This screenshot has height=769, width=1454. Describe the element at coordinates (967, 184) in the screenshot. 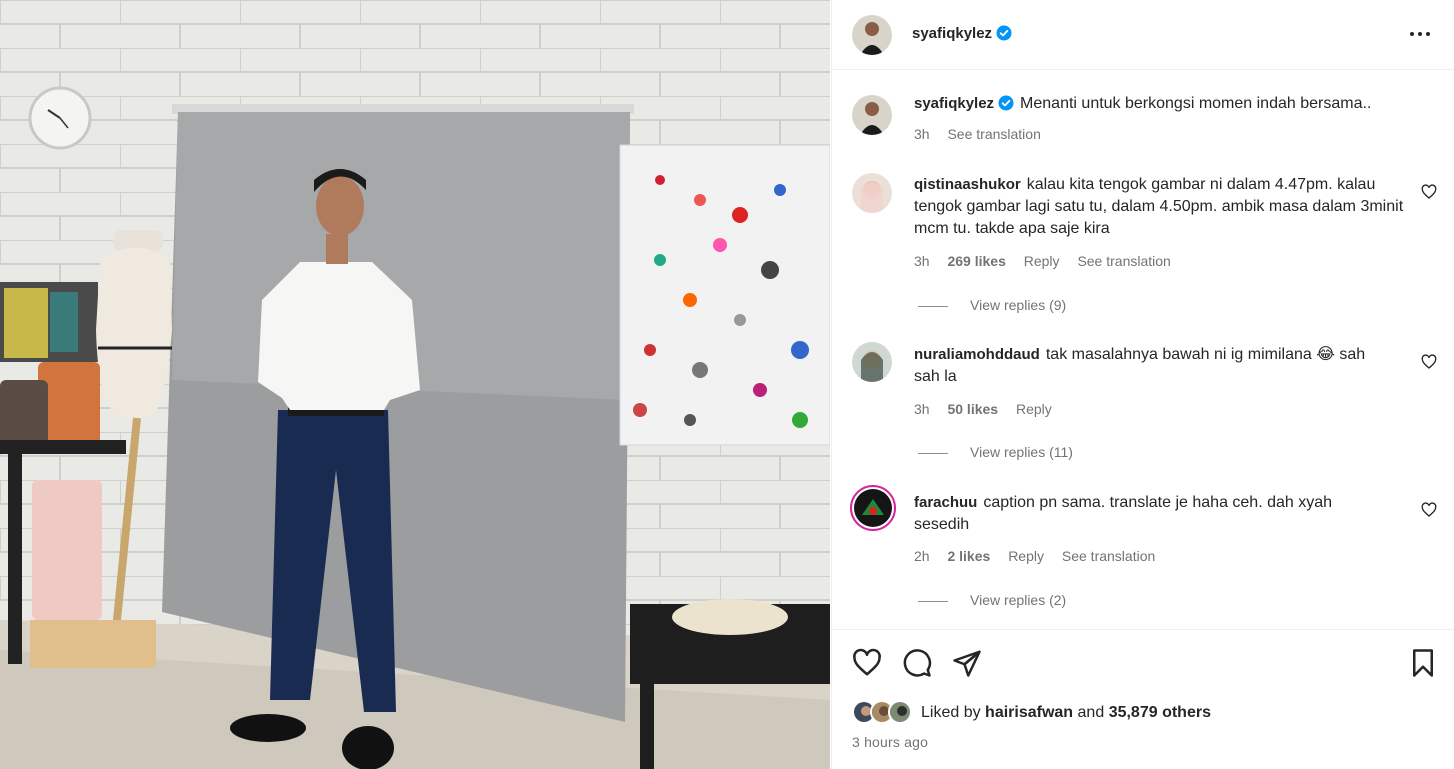

I see `comment-username: qistinaashukor` at that location.